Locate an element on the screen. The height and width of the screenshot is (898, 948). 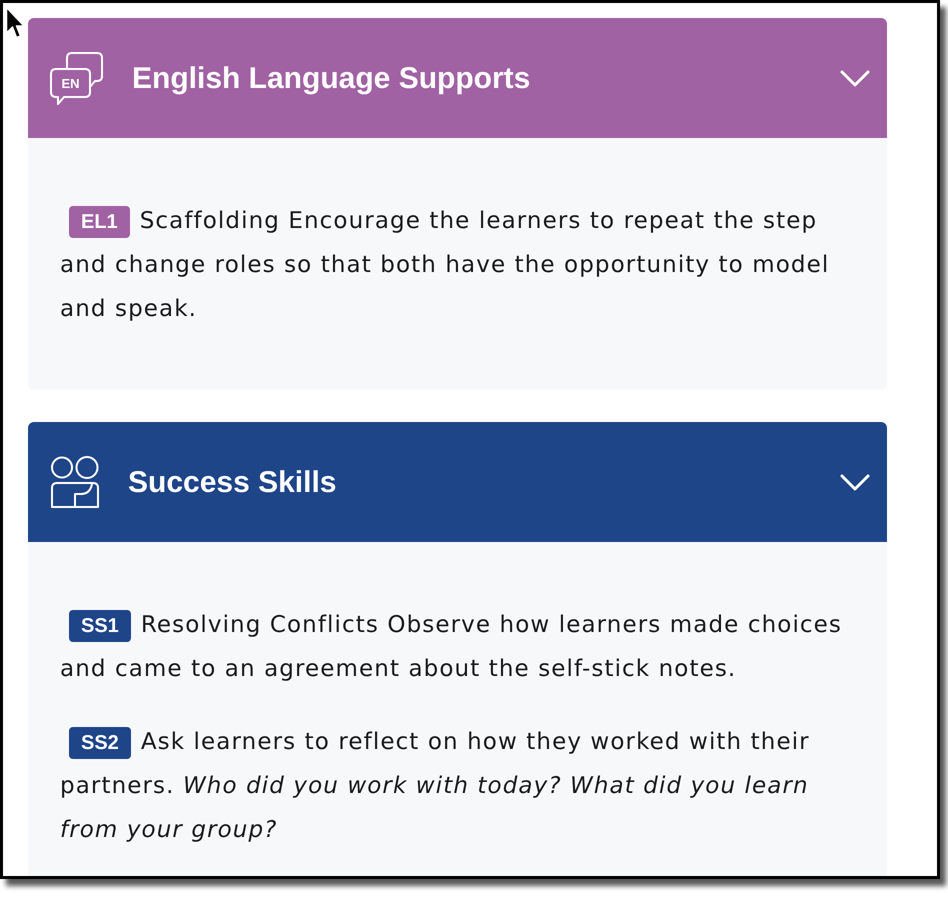
code-tag: EL1 is located at coordinates (99, 222).